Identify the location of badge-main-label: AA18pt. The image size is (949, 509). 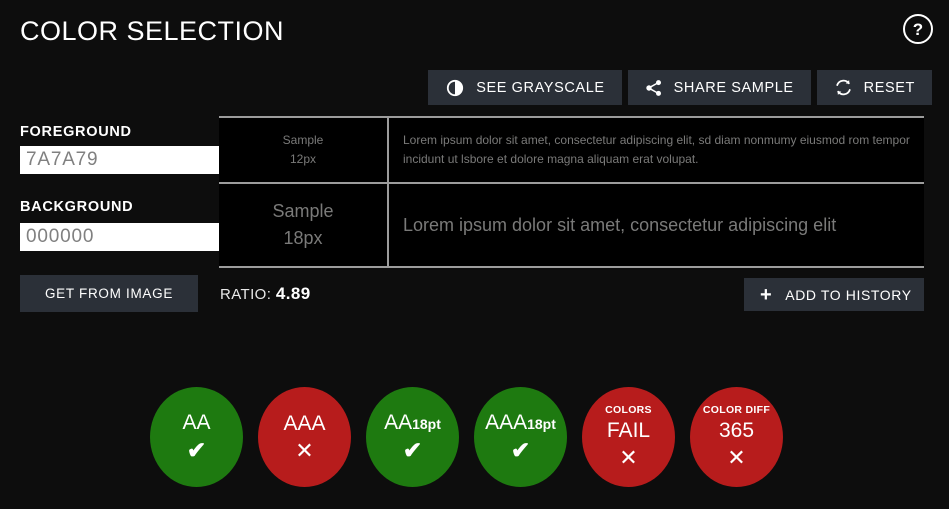
(412, 422).